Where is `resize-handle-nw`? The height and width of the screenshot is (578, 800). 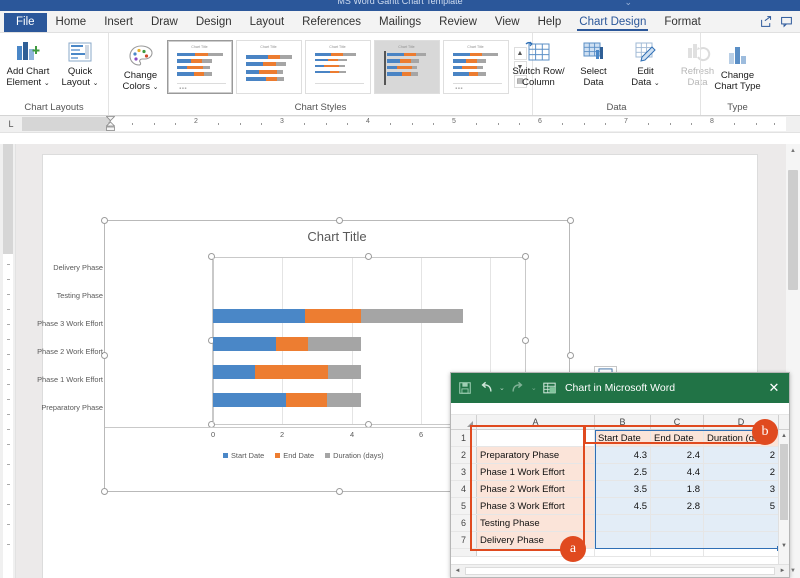
resize-handle-nw is located at coordinates (104, 220).